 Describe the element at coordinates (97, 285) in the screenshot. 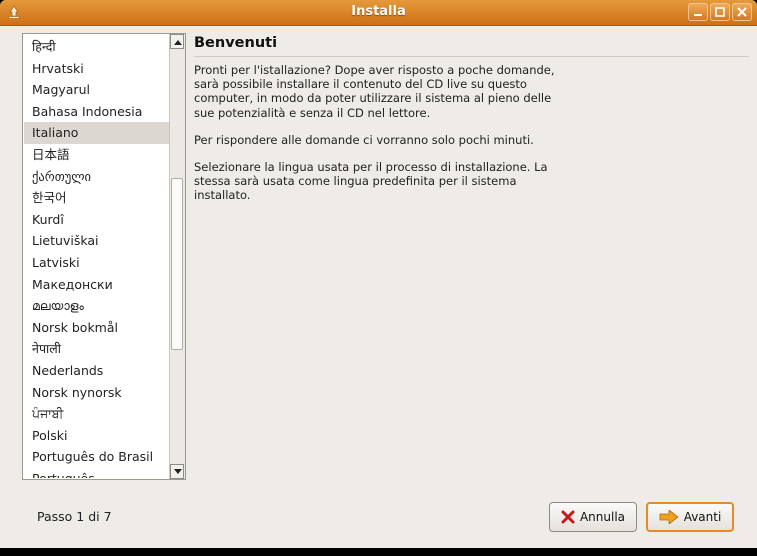

I see `language-item: Македонски` at that location.